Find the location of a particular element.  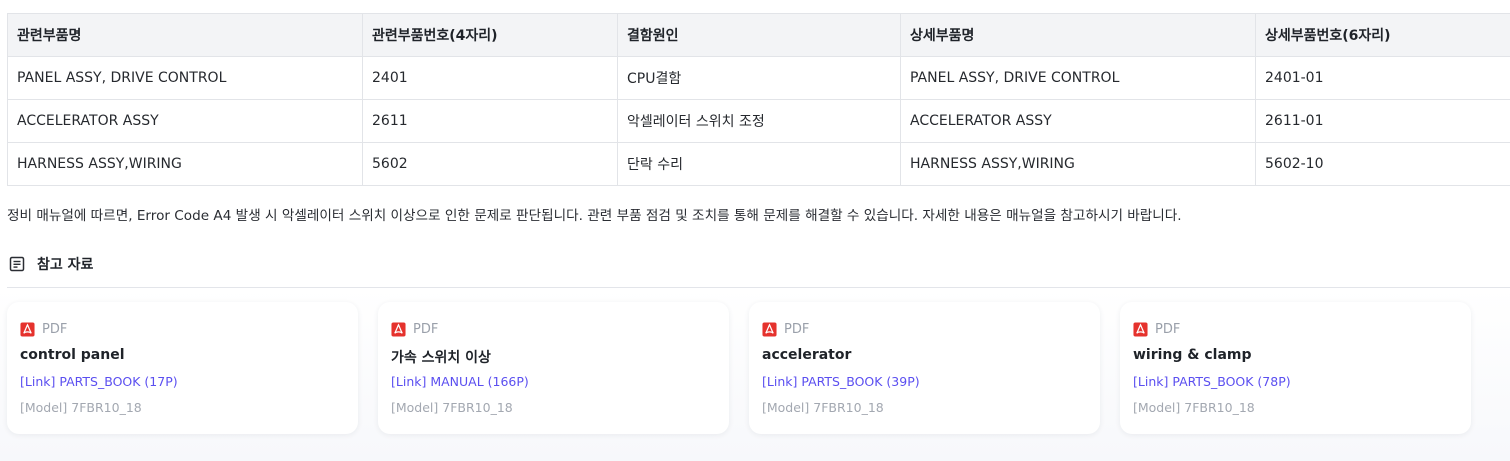

references-title: 참고 자료 is located at coordinates (65, 265).